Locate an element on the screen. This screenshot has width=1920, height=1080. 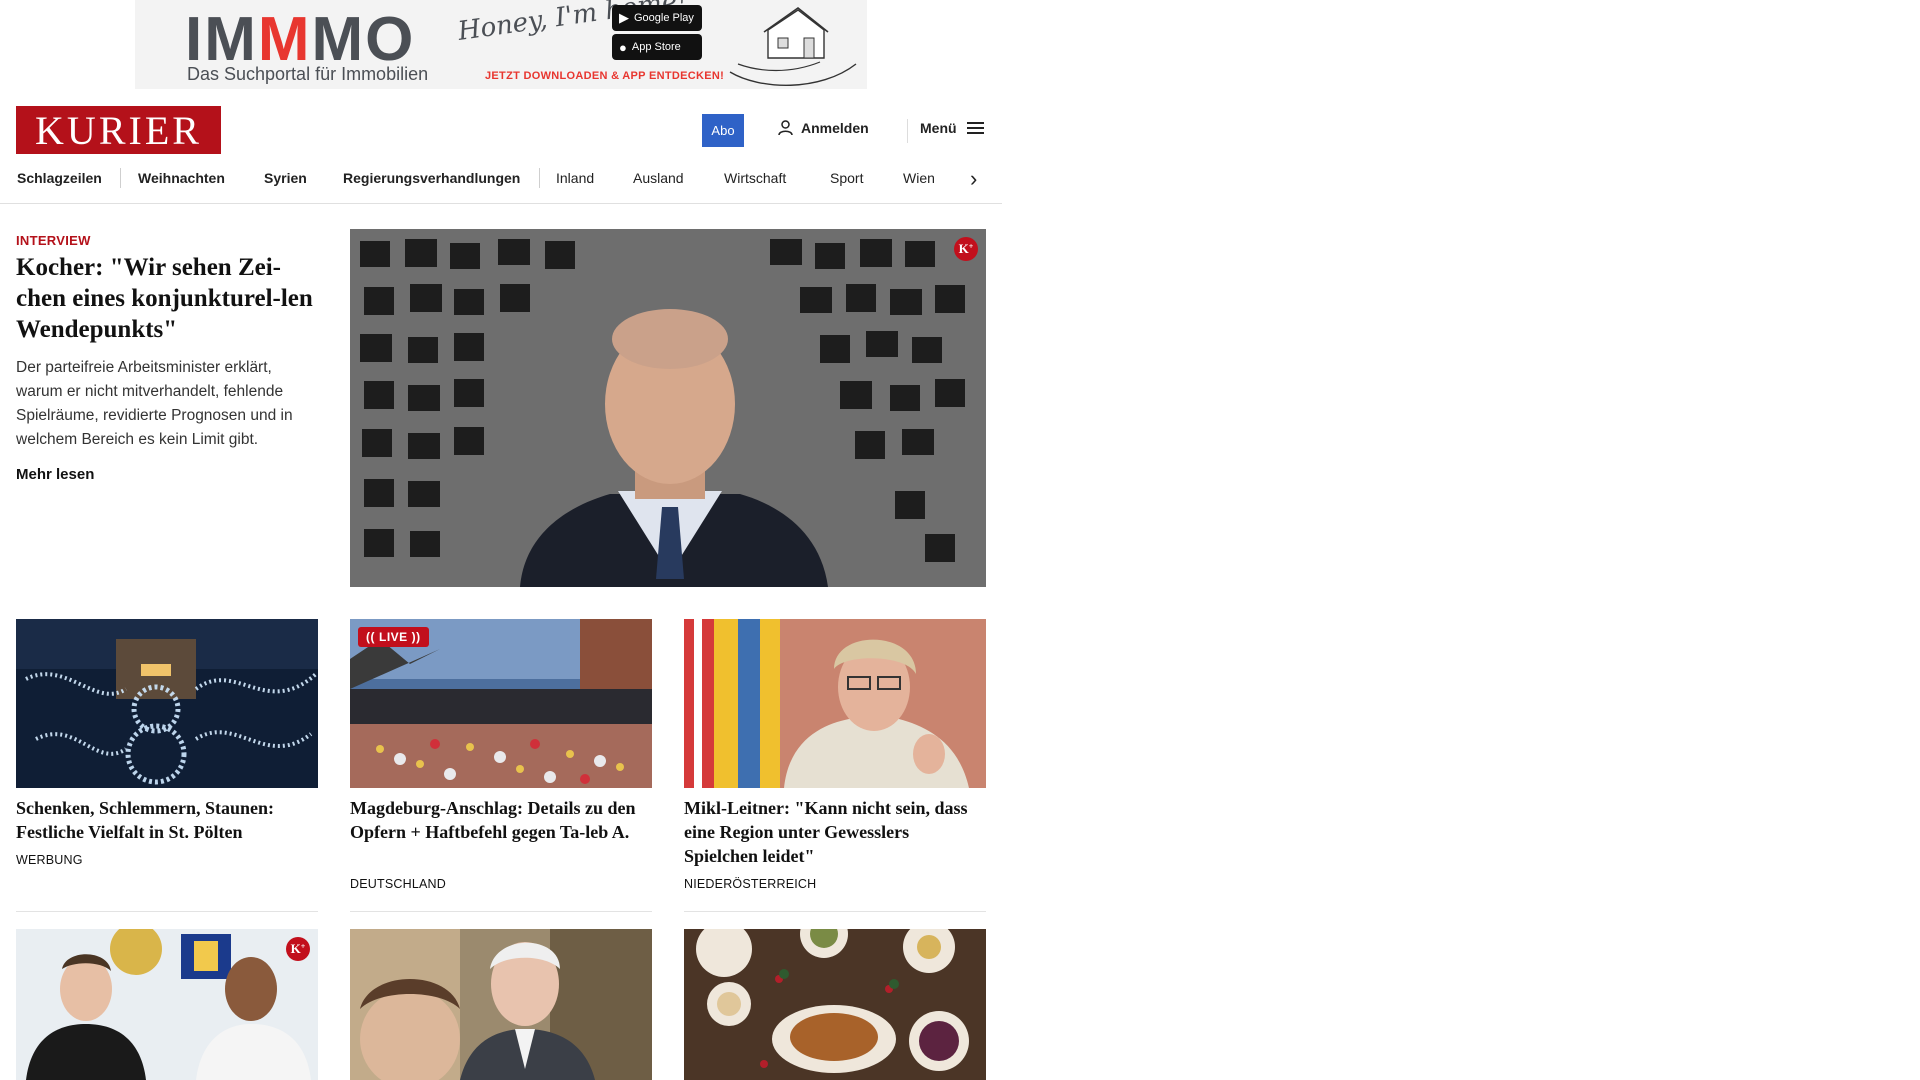
nav-item-weihnachten: Weihnachten is located at coordinates (181, 178).